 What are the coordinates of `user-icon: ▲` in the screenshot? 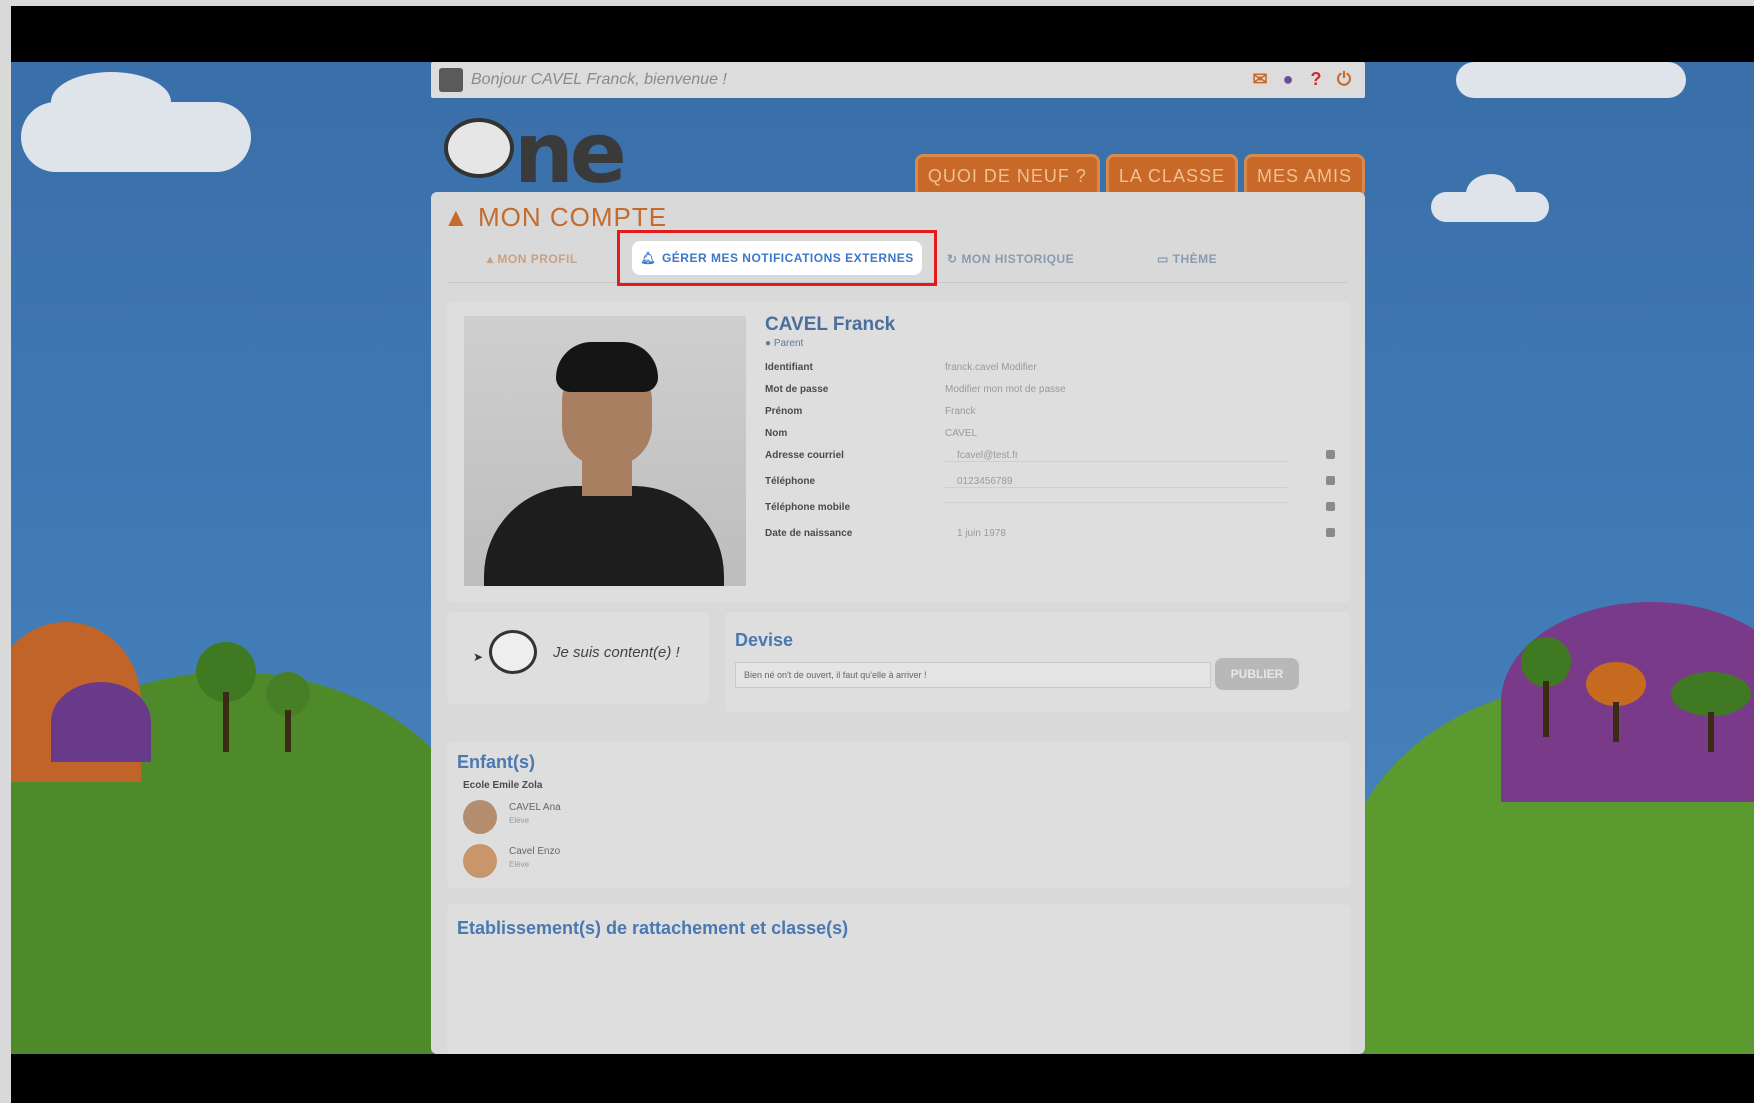 It's located at (456, 217).